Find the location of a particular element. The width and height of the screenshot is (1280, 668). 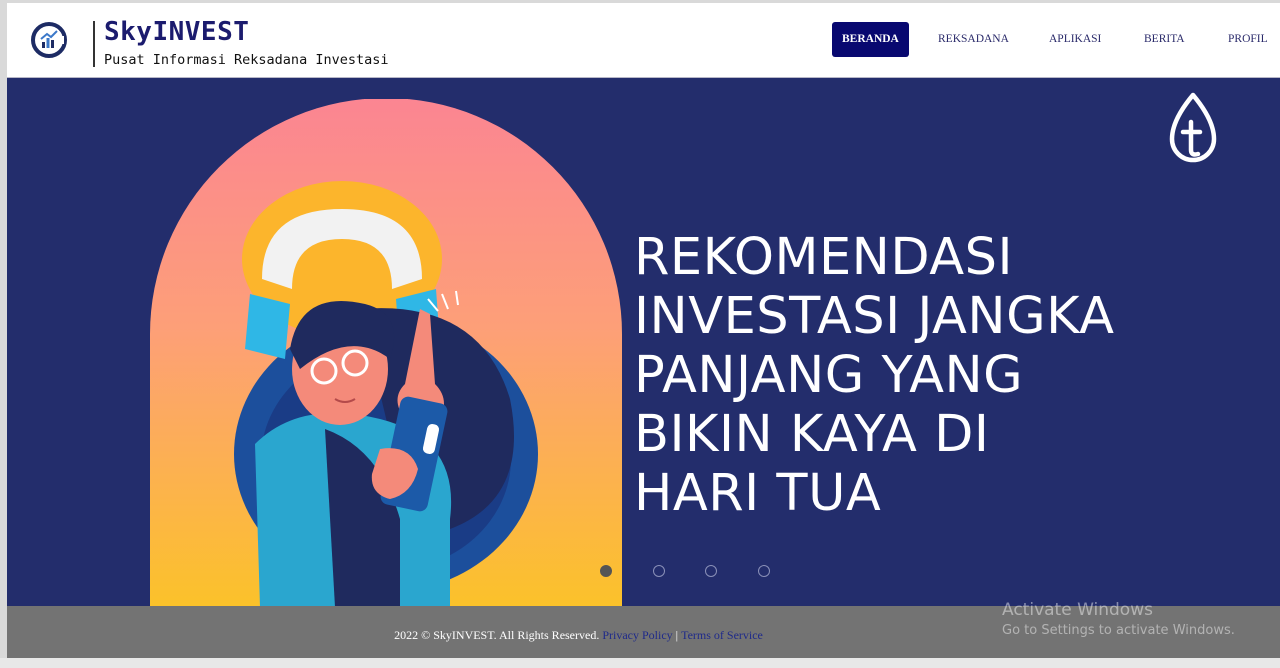

nav-item-beranda: BERANDA is located at coordinates (870, 39).